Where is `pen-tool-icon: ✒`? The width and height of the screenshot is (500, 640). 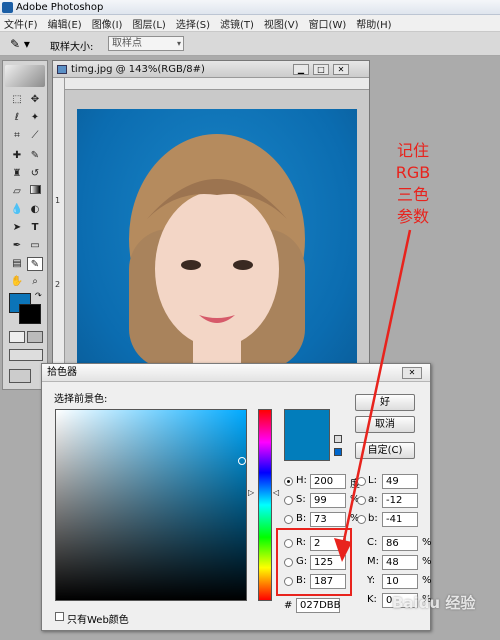
pen-tool-icon: ✒ is located at coordinates (17, 246).